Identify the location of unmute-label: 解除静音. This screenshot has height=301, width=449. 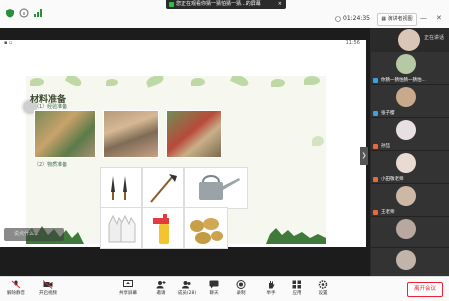
(16, 293).